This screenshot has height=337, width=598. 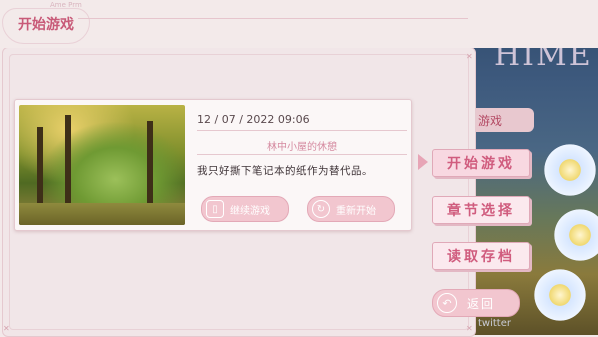 I want to click on start-game-label: 开始游戏, so click(x=481, y=164).